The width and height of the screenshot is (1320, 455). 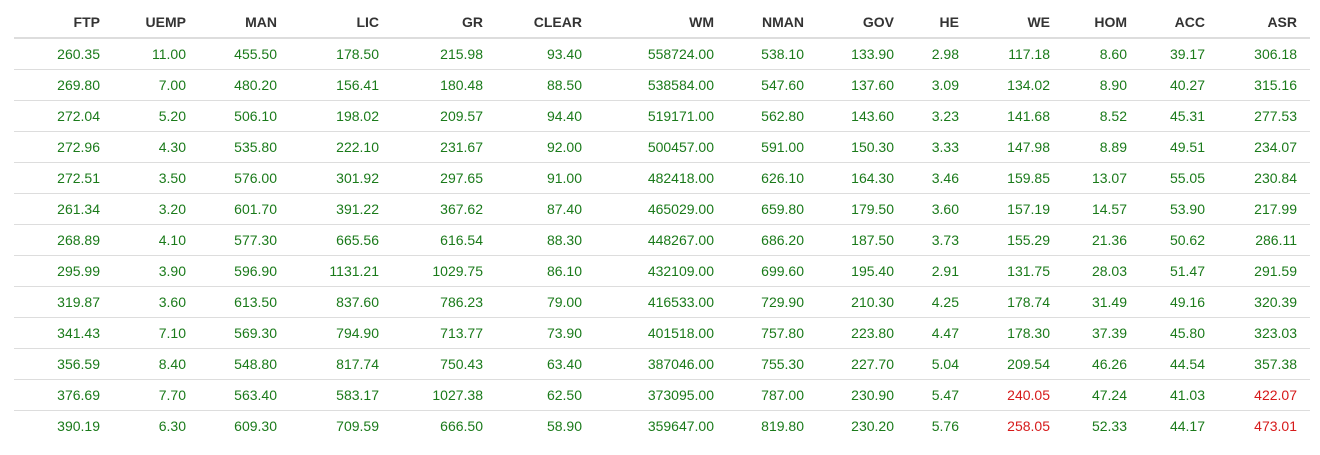 I want to click on cell-hom: 8.52, so click(x=1101, y=116).